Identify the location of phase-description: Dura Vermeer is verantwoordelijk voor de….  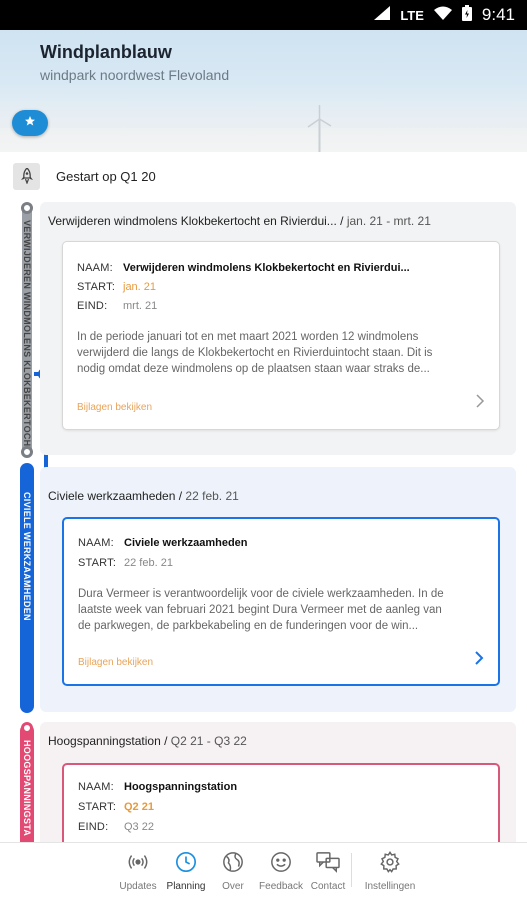
(261, 610).